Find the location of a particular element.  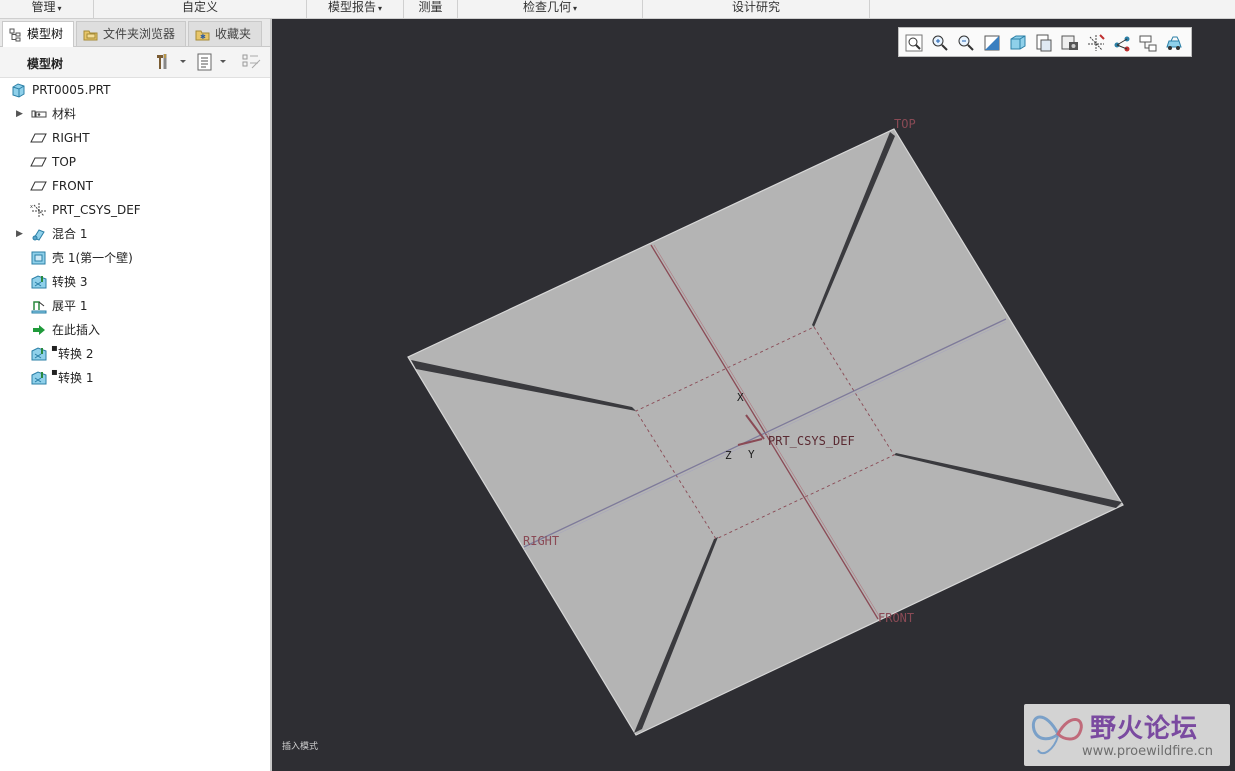

ribbon-group-measure: 测量 is located at coordinates (431, 9).